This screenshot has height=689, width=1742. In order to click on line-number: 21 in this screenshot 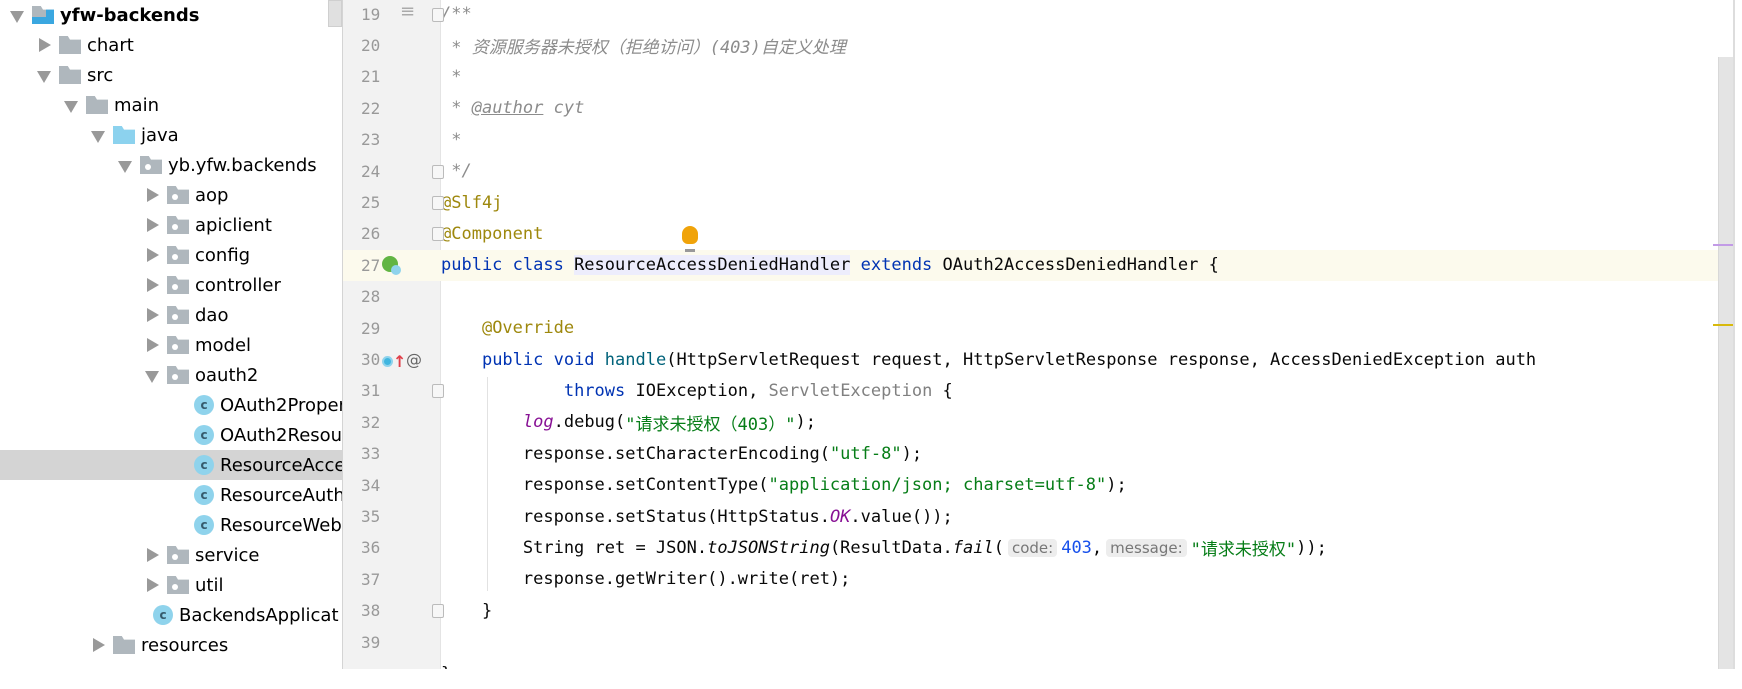, I will do `click(371, 77)`.